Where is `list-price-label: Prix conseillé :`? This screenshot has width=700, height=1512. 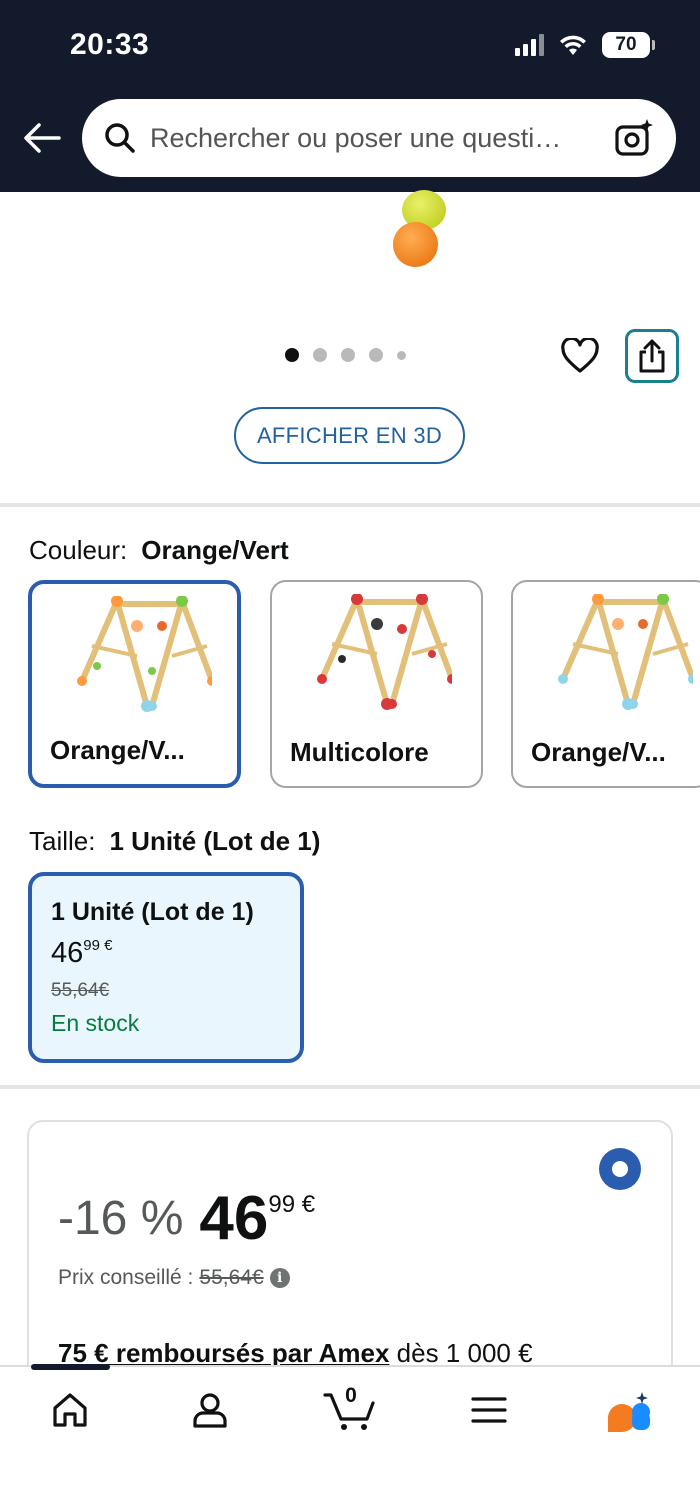 list-price-label: Prix conseillé : is located at coordinates (126, 1277).